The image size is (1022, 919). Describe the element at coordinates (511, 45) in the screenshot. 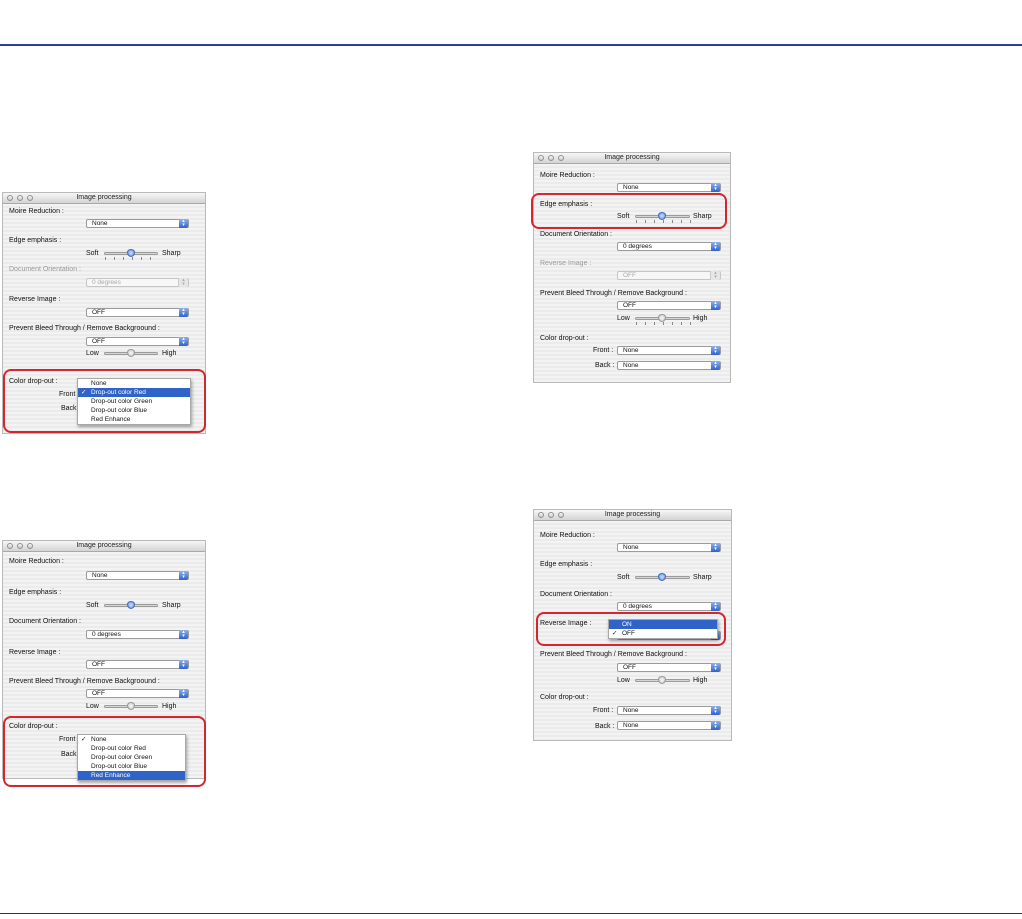

I see `header-rule` at that location.